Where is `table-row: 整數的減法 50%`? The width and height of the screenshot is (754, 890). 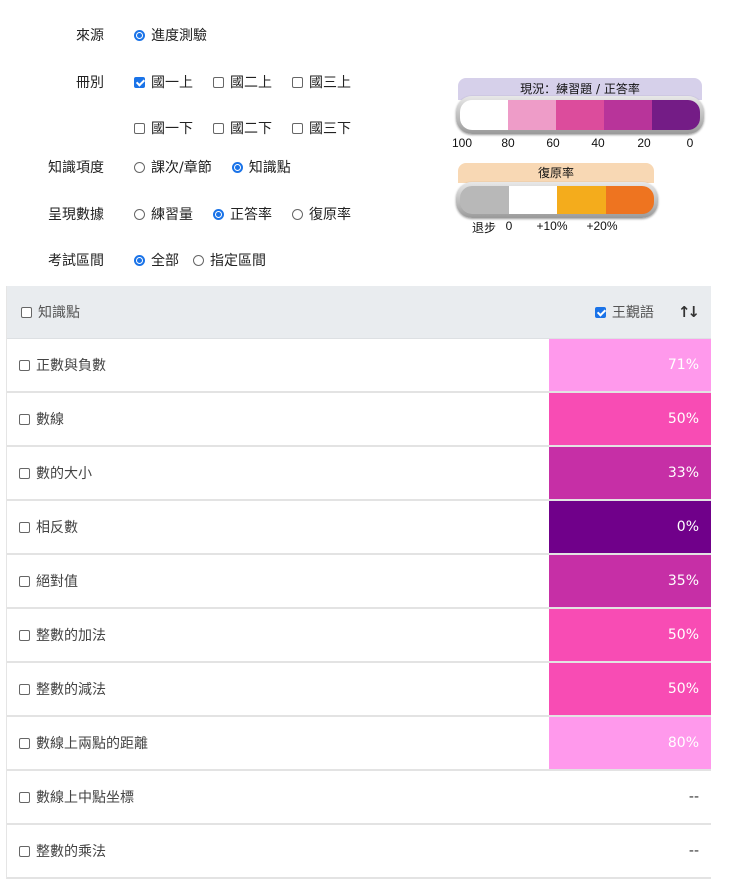 table-row: 整數的減法 50% is located at coordinates (359, 690).